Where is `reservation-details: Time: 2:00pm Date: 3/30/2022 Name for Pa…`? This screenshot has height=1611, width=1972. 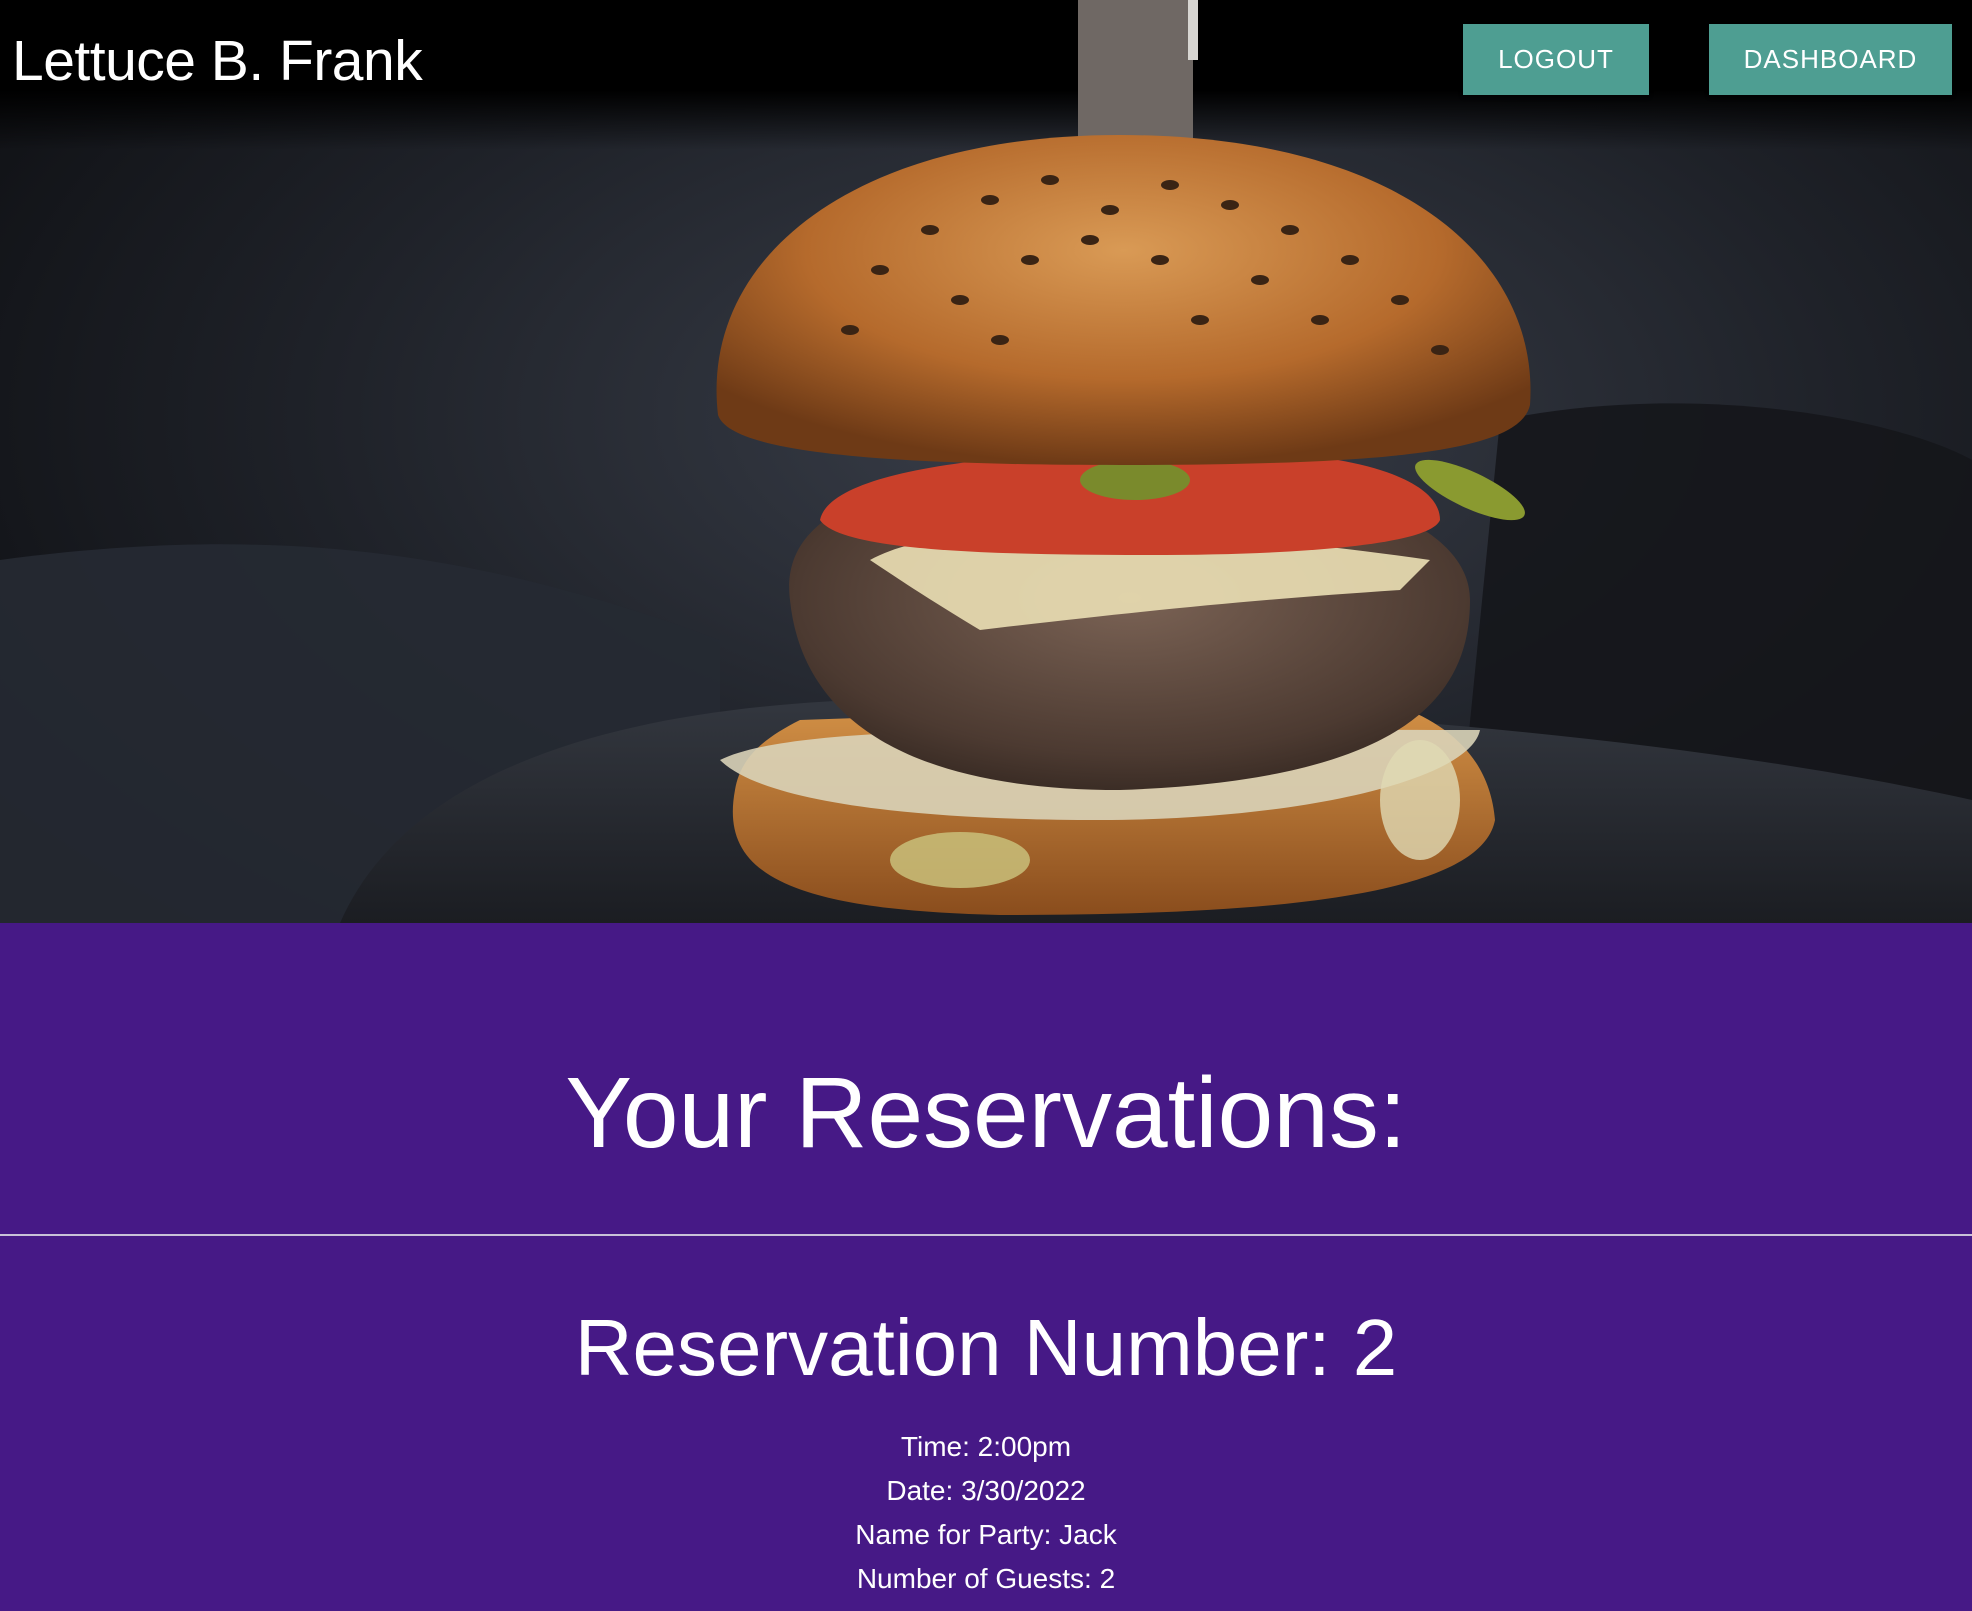
reservation-details: Time: 2:00pm Date: 3/30/2022 Name for Pa… is located at coordinates (986, 1513).